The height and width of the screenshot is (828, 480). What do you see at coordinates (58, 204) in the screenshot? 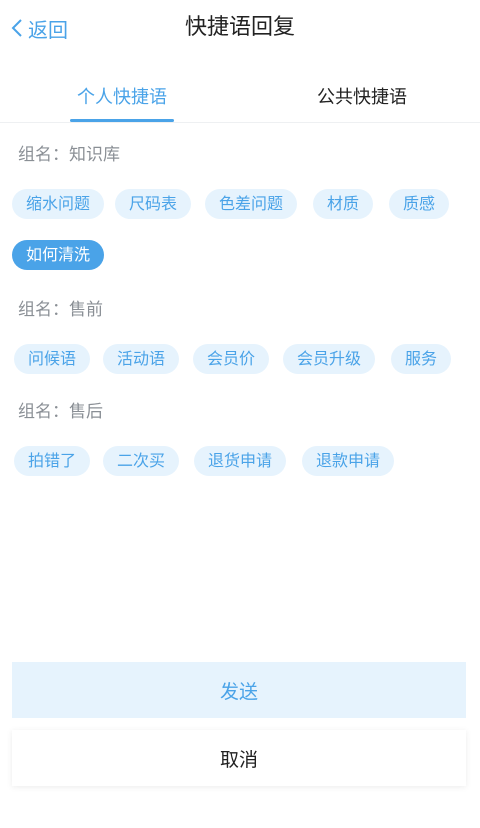
I see `phrase-chip: 缩水问题` at bounding box center [58, 204].